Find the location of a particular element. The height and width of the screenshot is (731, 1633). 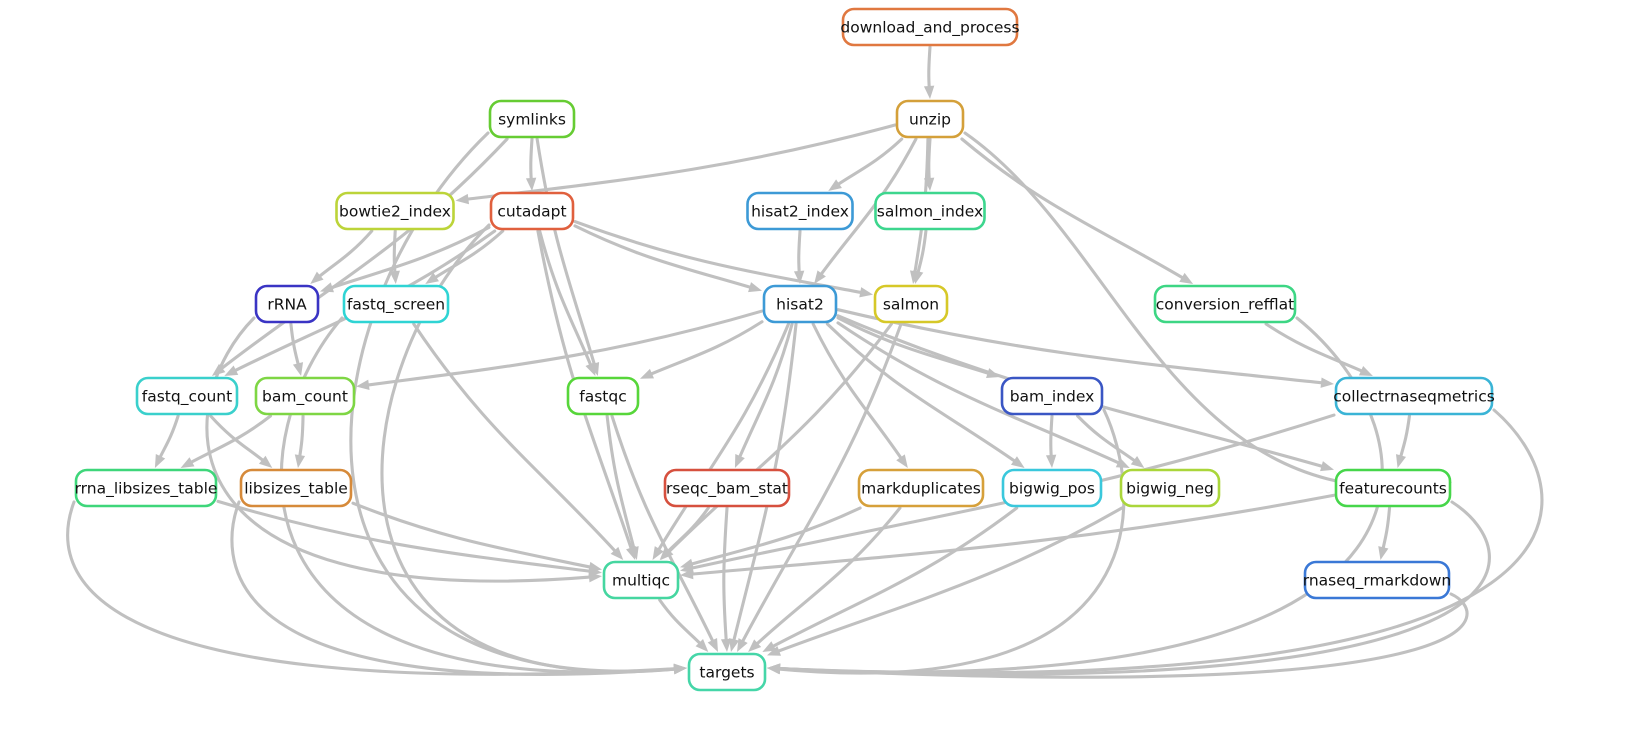

dag-node-hisat2: hisat2 is located at coordinates (800, 304).